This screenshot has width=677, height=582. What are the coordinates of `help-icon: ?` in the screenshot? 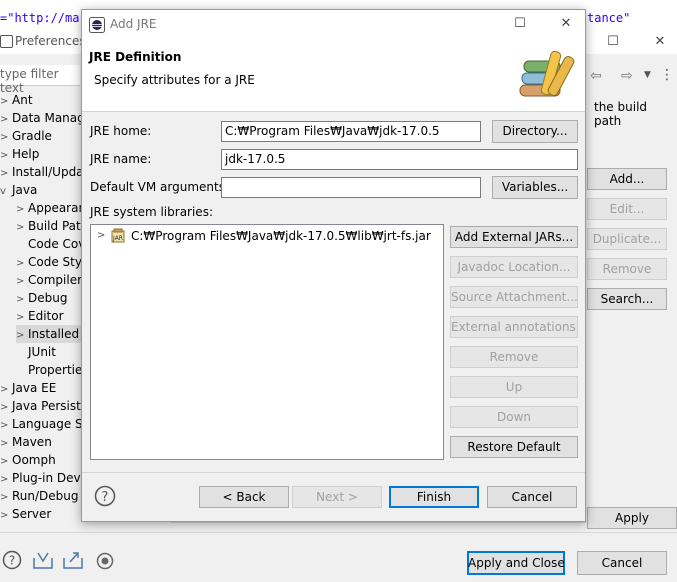 It's located at (12, 560).